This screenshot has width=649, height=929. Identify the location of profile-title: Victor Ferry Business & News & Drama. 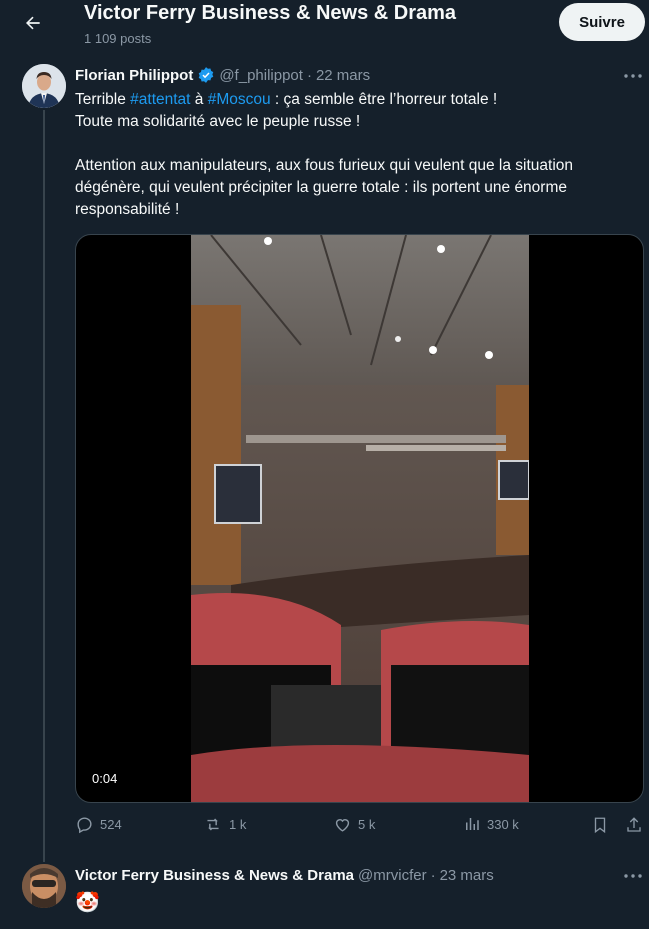
(270, 13).